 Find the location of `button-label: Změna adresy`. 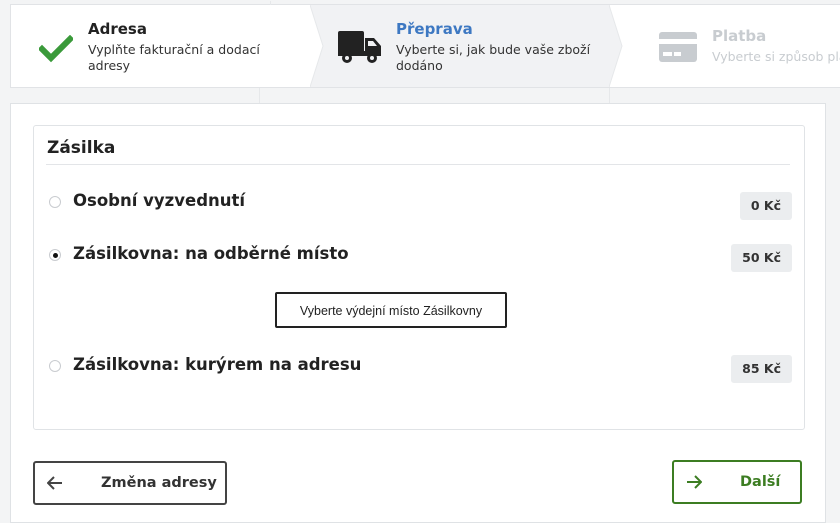

button-label: Změna adresy is located at coordinates (159, 483).